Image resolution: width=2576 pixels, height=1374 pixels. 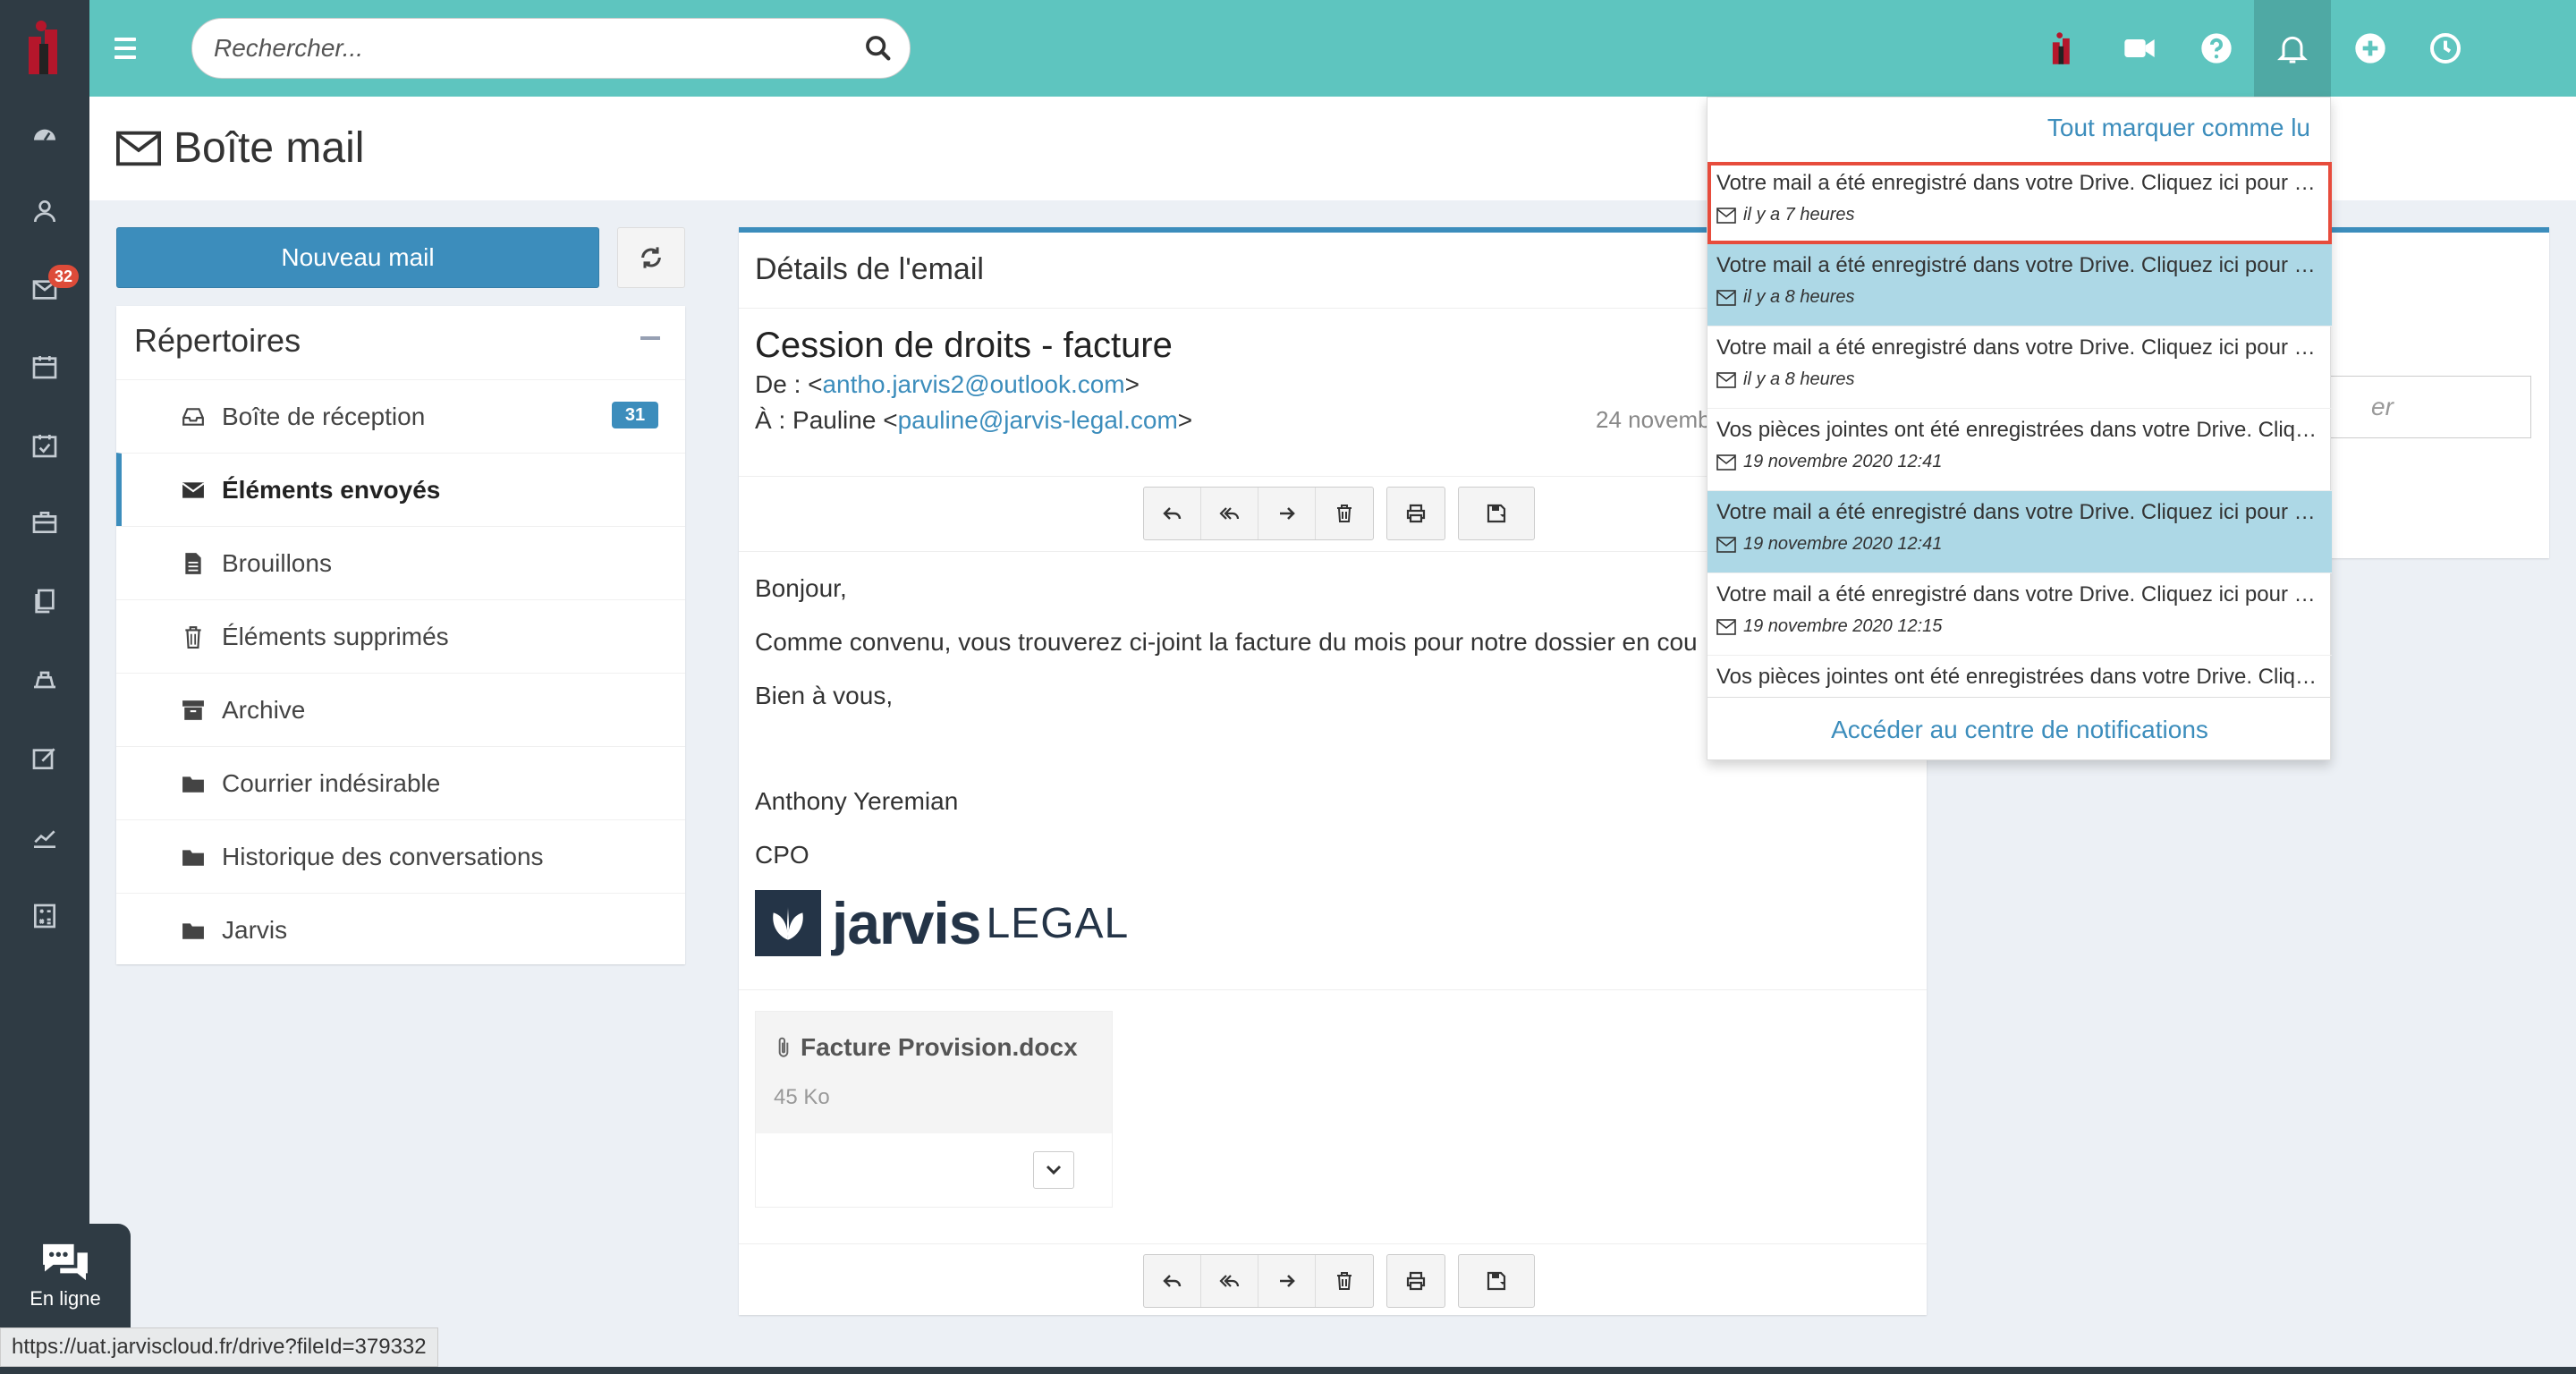 I want to click on folder-label: Jarvis, so click(x=255, y=929).